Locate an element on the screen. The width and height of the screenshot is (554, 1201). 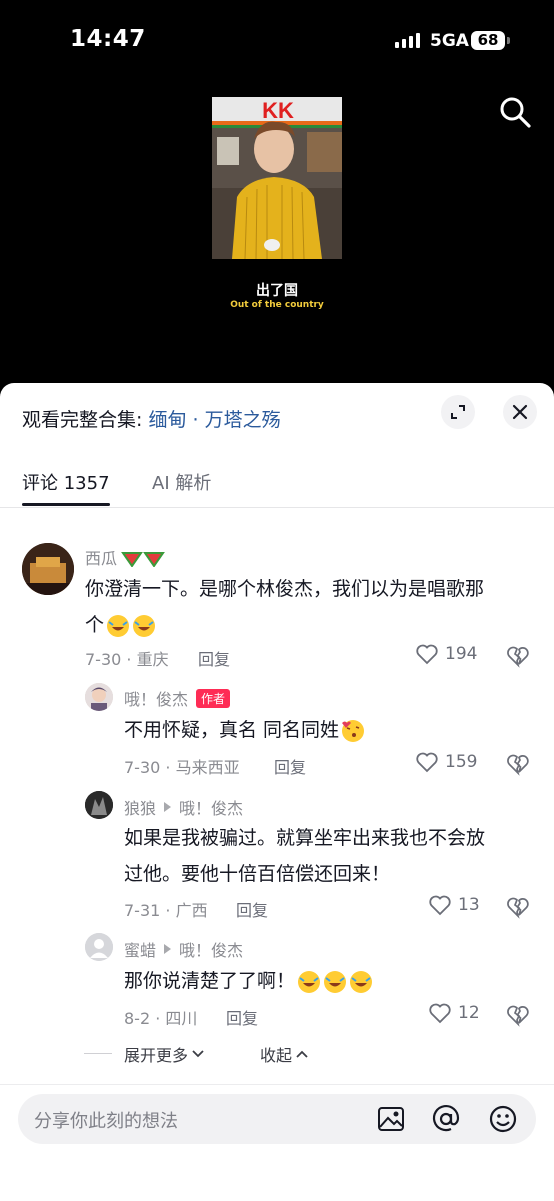
video-sign-text: KK is located at coordinates (278, 110).